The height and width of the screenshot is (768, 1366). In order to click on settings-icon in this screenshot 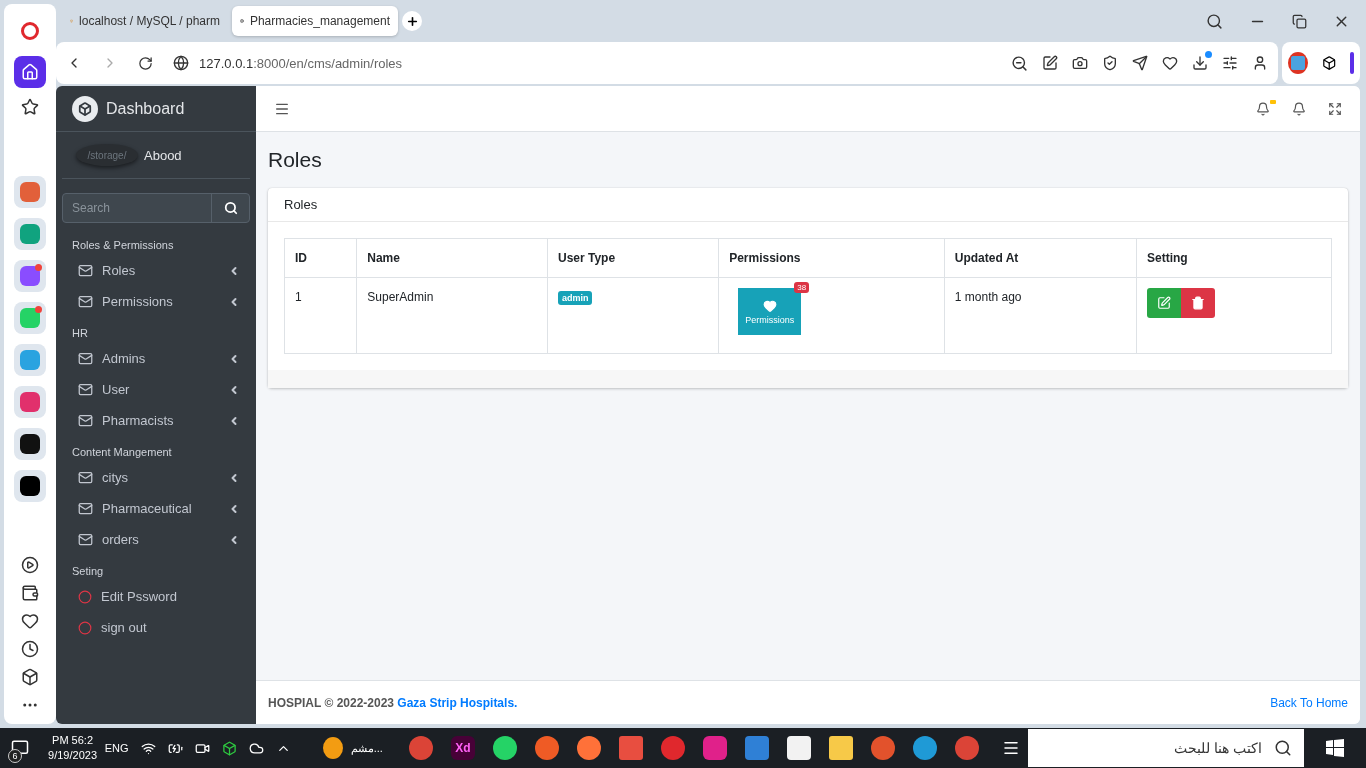, I will do `click(1230, 63)`.